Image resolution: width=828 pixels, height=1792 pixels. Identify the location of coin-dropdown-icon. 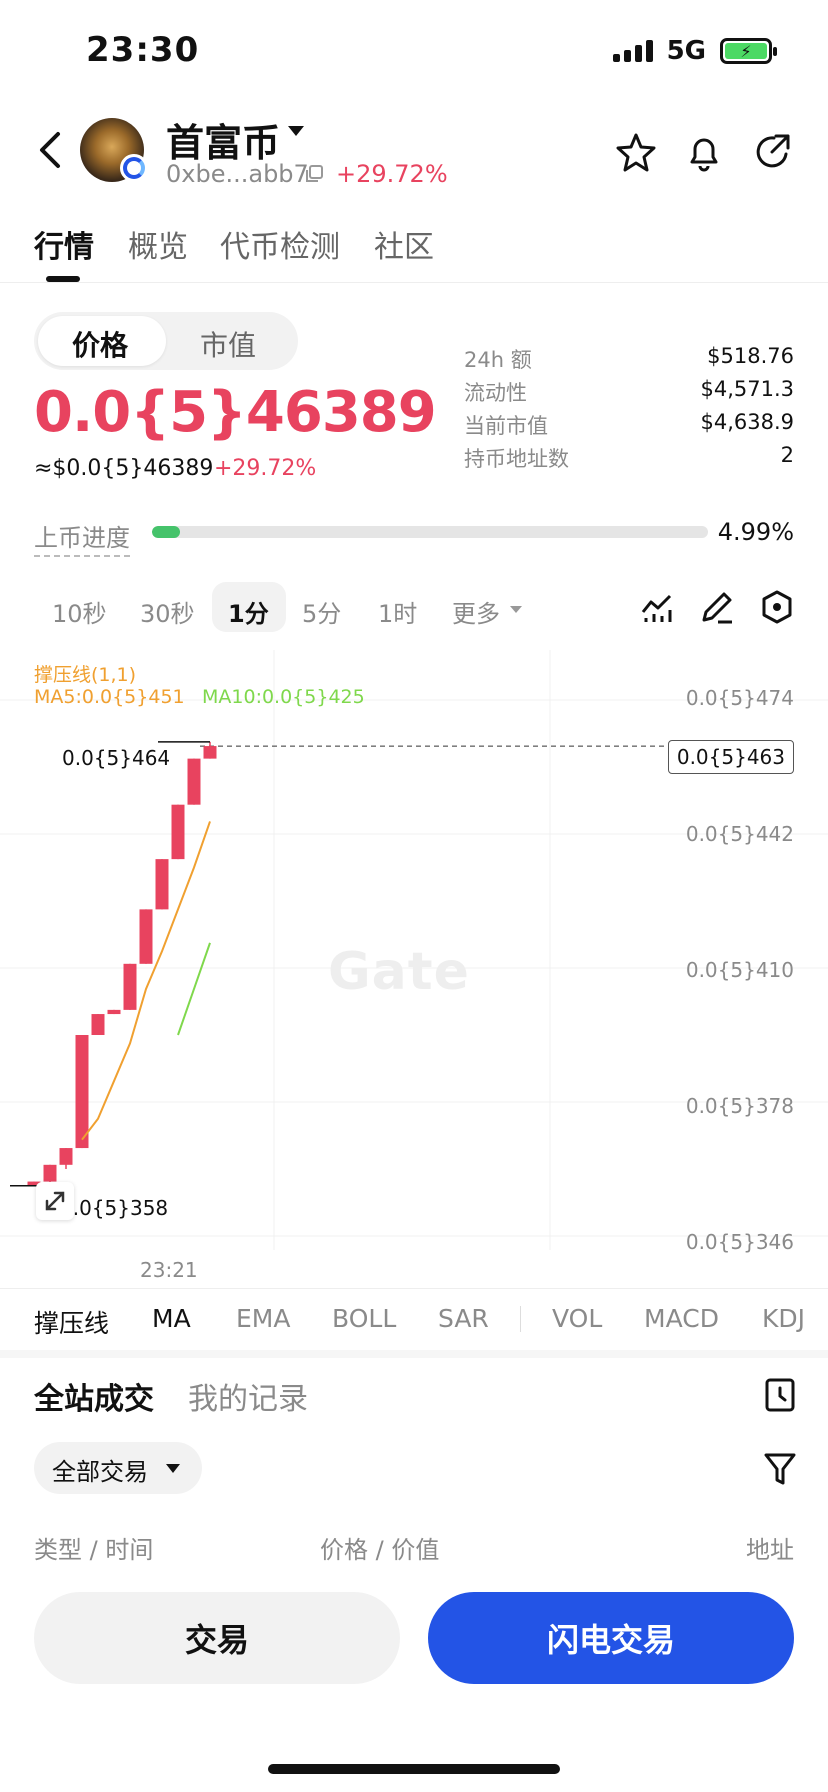
(296, 131).